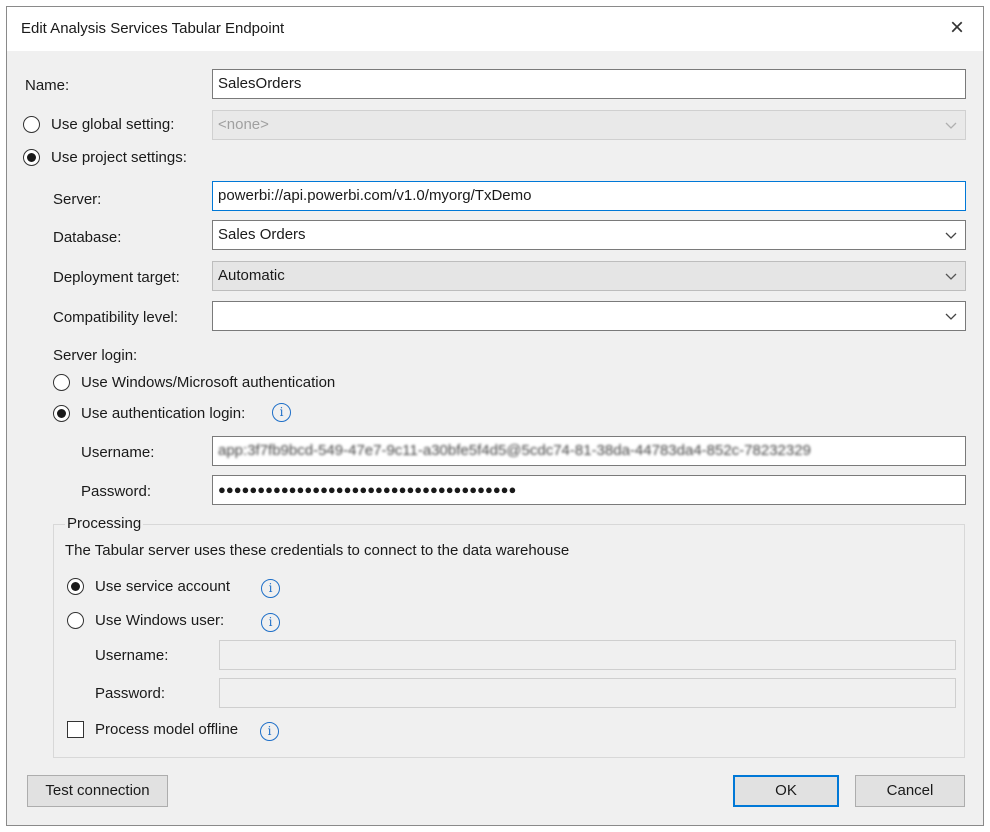  What do you see at coordinates (153, 28) in the screenshot?
I see `dialog-title: Edit Analysis Services Tabular Endpoint` at bounding box center [153, 28].